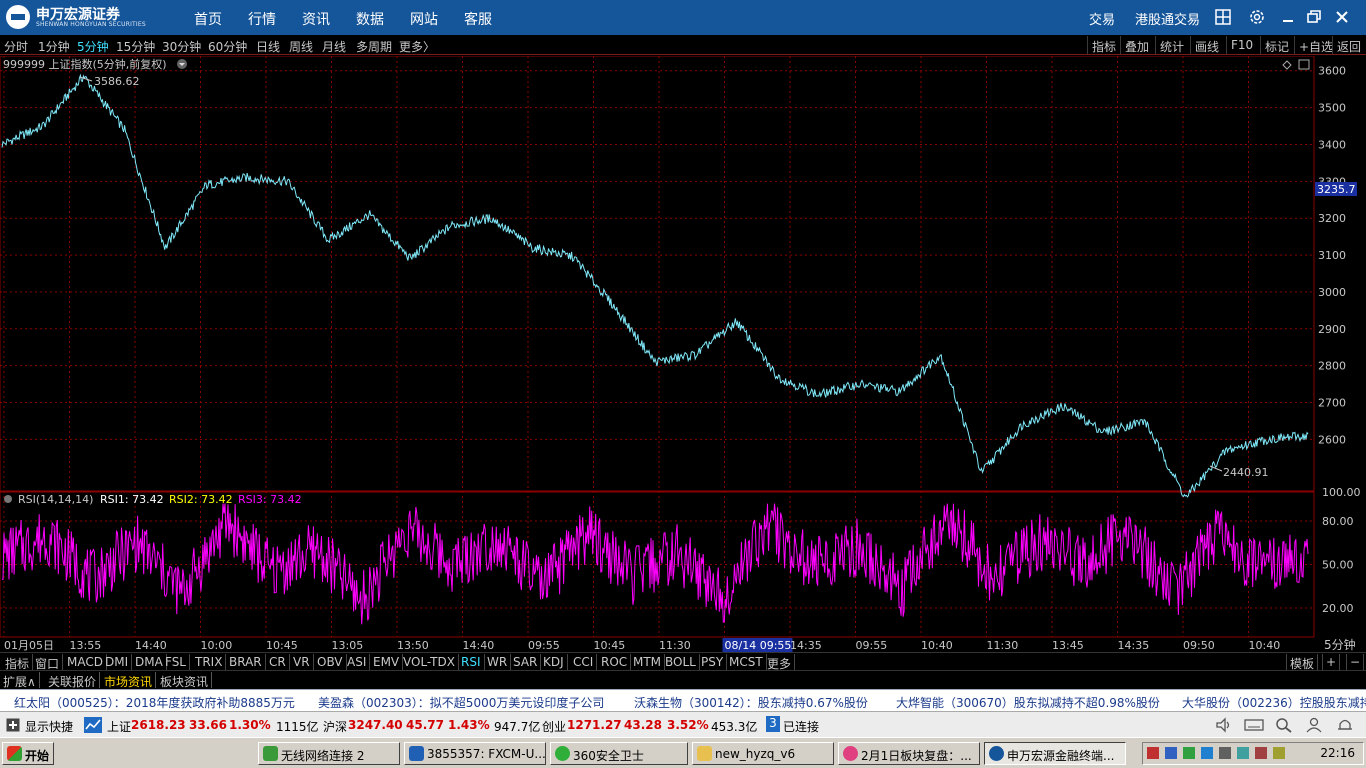 This screenshot has height=768, width=1366. I want to click on task-folder: new_hyzq_v6, so click(763, 753).